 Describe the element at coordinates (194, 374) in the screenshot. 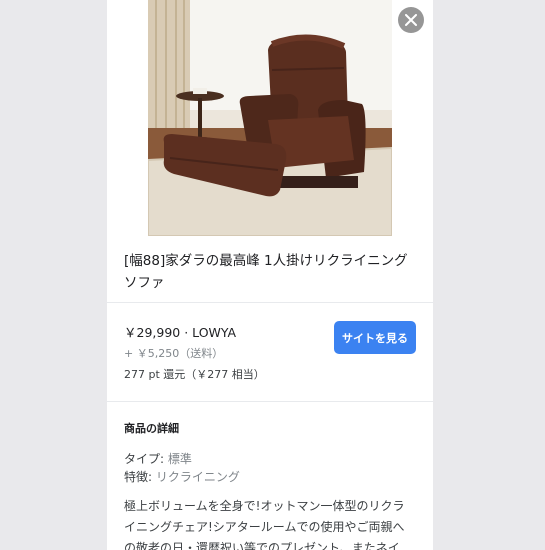

I see `points-reward: 277 pt 還元（￥277 相当）` at that location.